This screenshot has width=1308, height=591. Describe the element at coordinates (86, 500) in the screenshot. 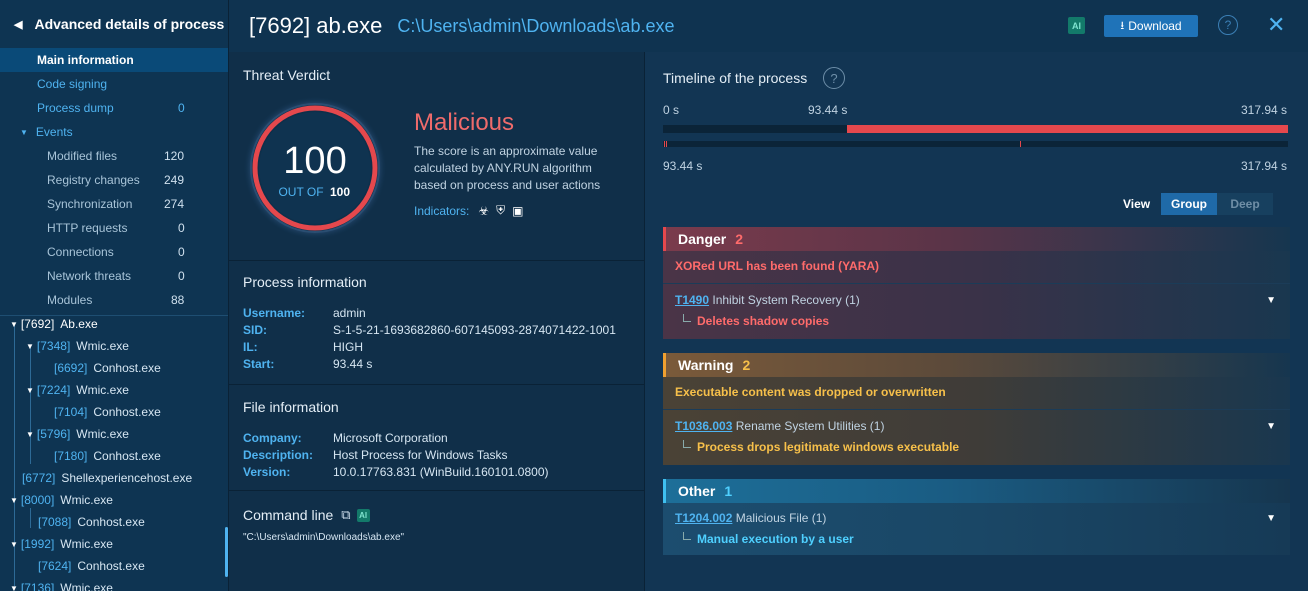

I see `tree-node-name: Wmic.exe` at that location.